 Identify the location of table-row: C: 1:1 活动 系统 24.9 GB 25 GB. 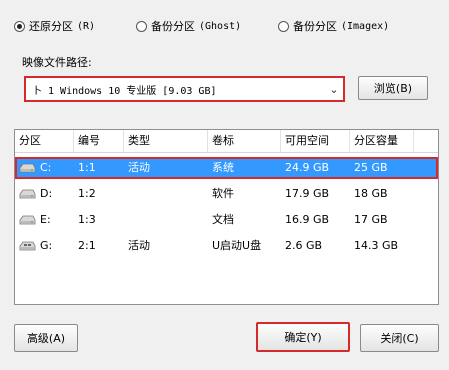
(226, 168).